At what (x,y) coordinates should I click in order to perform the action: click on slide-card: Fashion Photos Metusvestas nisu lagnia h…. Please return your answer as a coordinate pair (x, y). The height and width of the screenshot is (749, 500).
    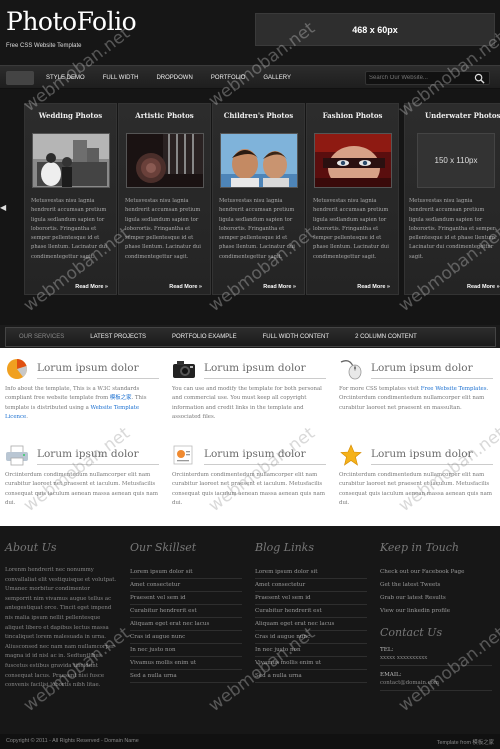
    Looking at the image, I should click on (352, 199).